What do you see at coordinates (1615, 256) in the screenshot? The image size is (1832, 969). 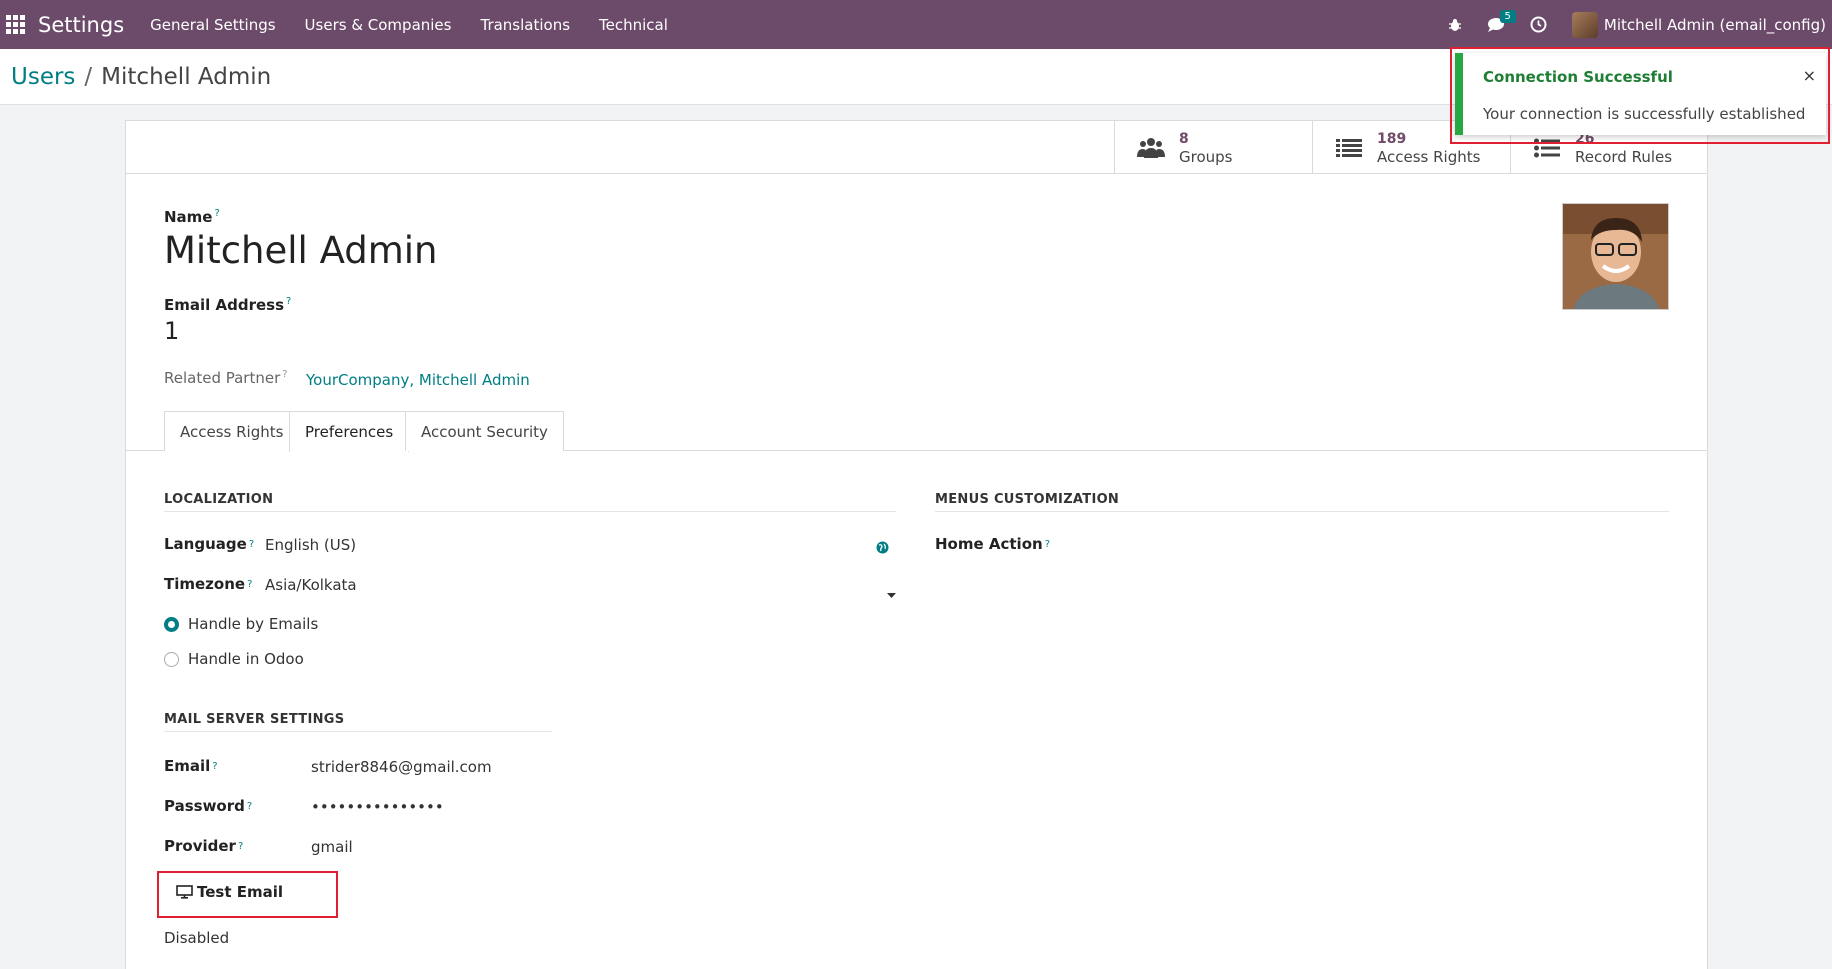 I see `user-photo` at bounding box center [1615, 256].